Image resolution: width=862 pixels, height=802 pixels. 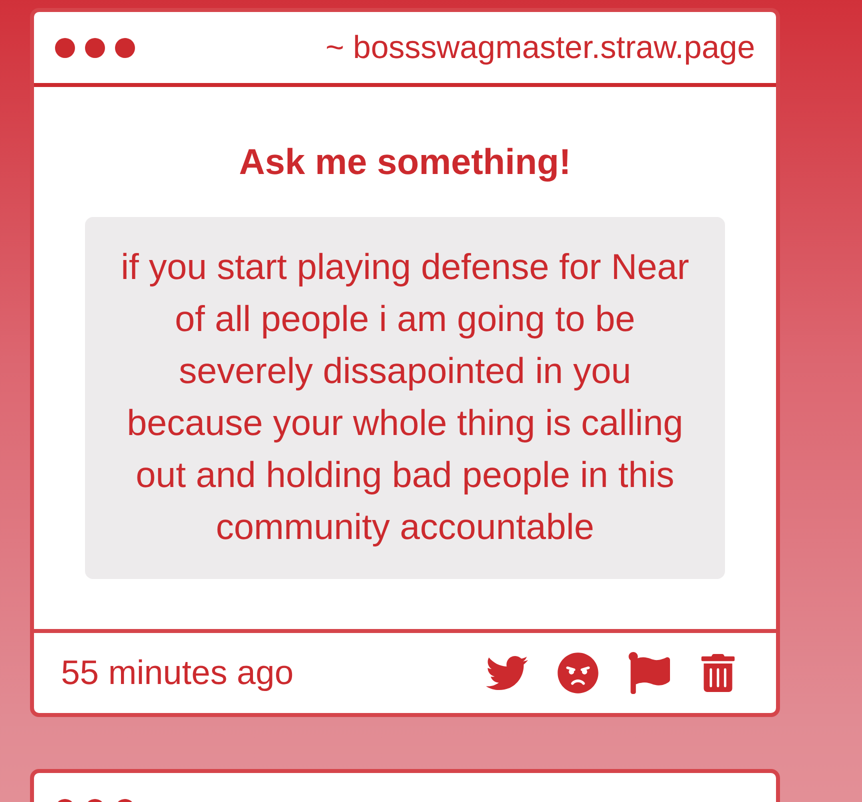 I want to click on angry-face-icon, so click(x=578, y=673).